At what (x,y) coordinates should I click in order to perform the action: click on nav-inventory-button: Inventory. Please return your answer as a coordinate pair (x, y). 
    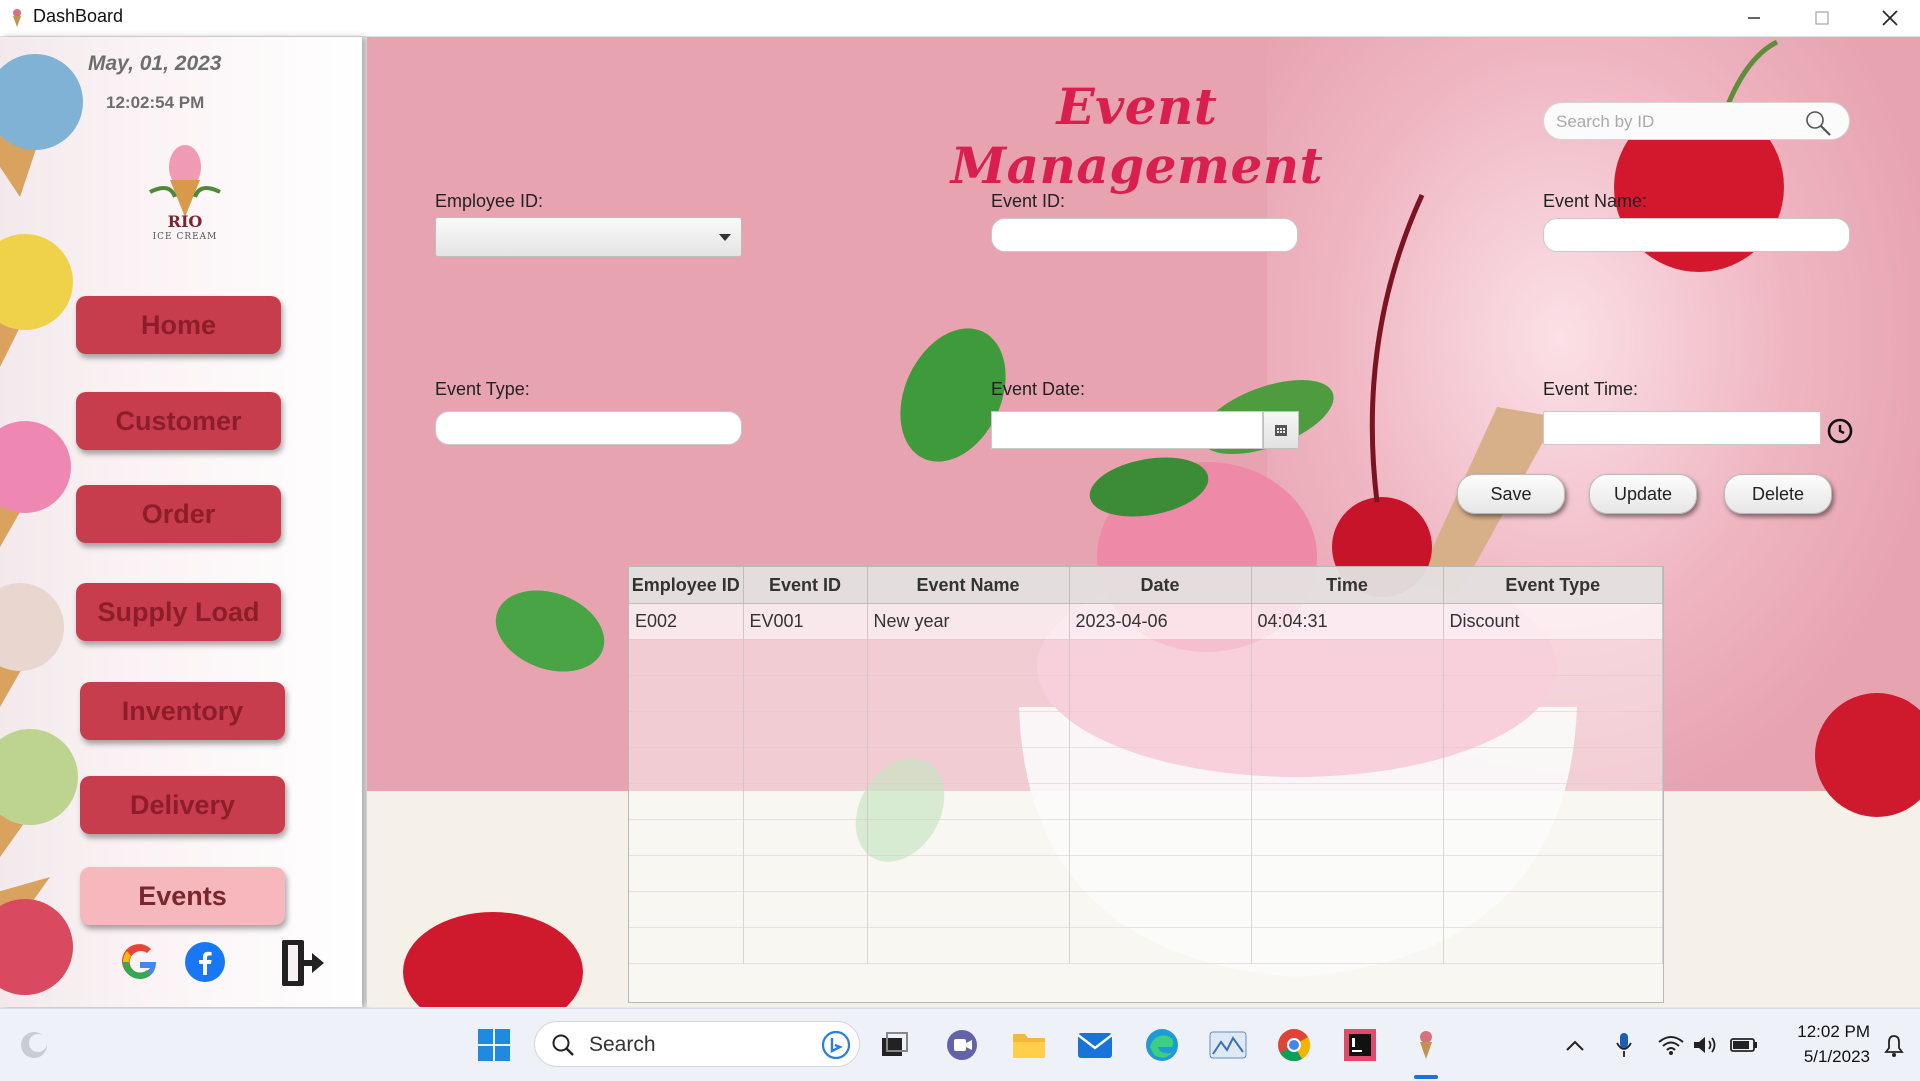
    Looking at the image, I should click on (182, 711).